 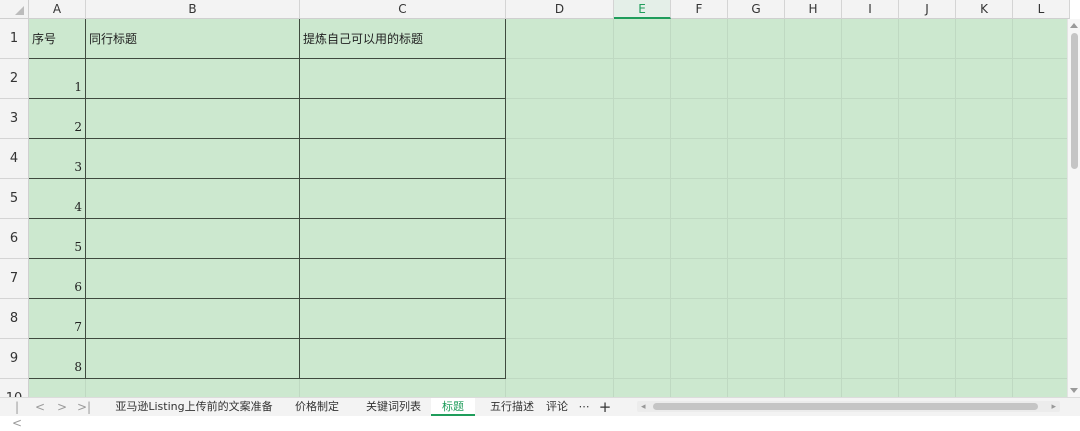 What do you see at coordinates (984, 359) in the screenshot?
I see `cell-k9` at bounding box center [984, 359].